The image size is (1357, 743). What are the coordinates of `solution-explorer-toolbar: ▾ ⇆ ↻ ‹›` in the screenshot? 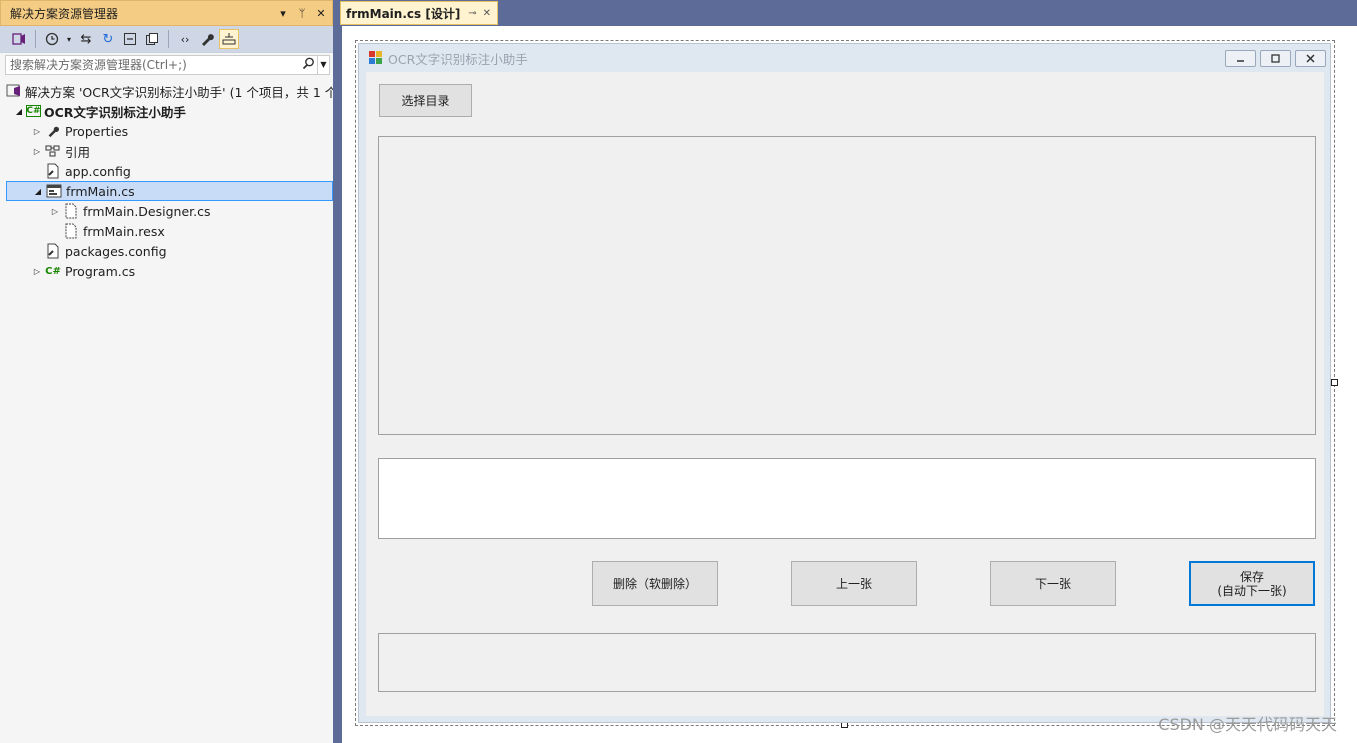 It's located at (166, 39).